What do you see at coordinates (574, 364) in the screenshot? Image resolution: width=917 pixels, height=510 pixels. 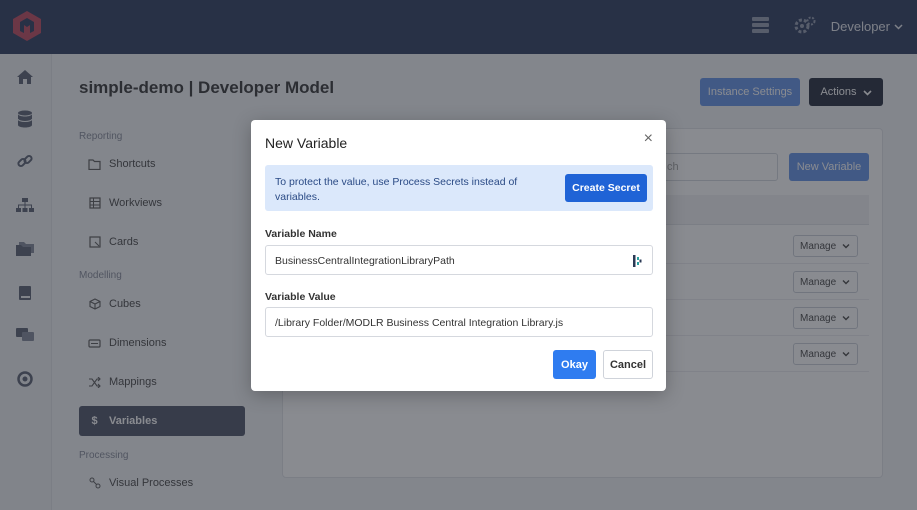 I see `okay-button: Okay` at bounding box center [574, 364].